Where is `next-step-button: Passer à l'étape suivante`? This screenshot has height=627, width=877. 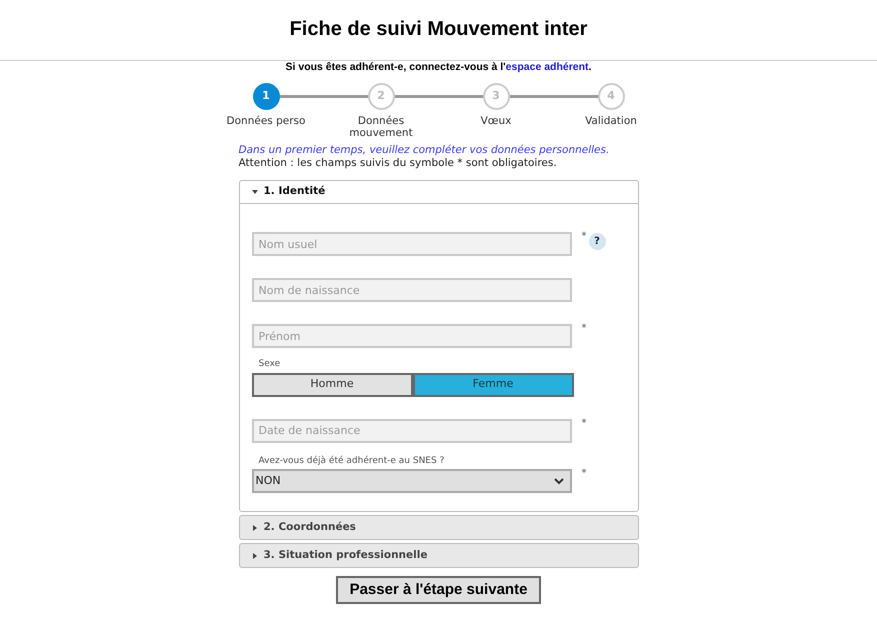
next-step-button: Passer à l'étape suivante is located at coordinates (439, 590).